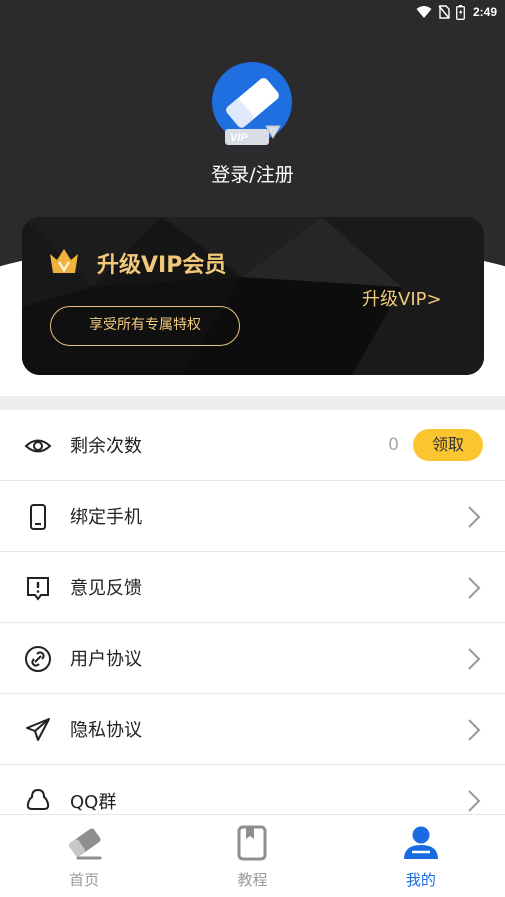 The image size is (505, 897). I want to click on menu-label: 剩余次数, so click(106, 446).